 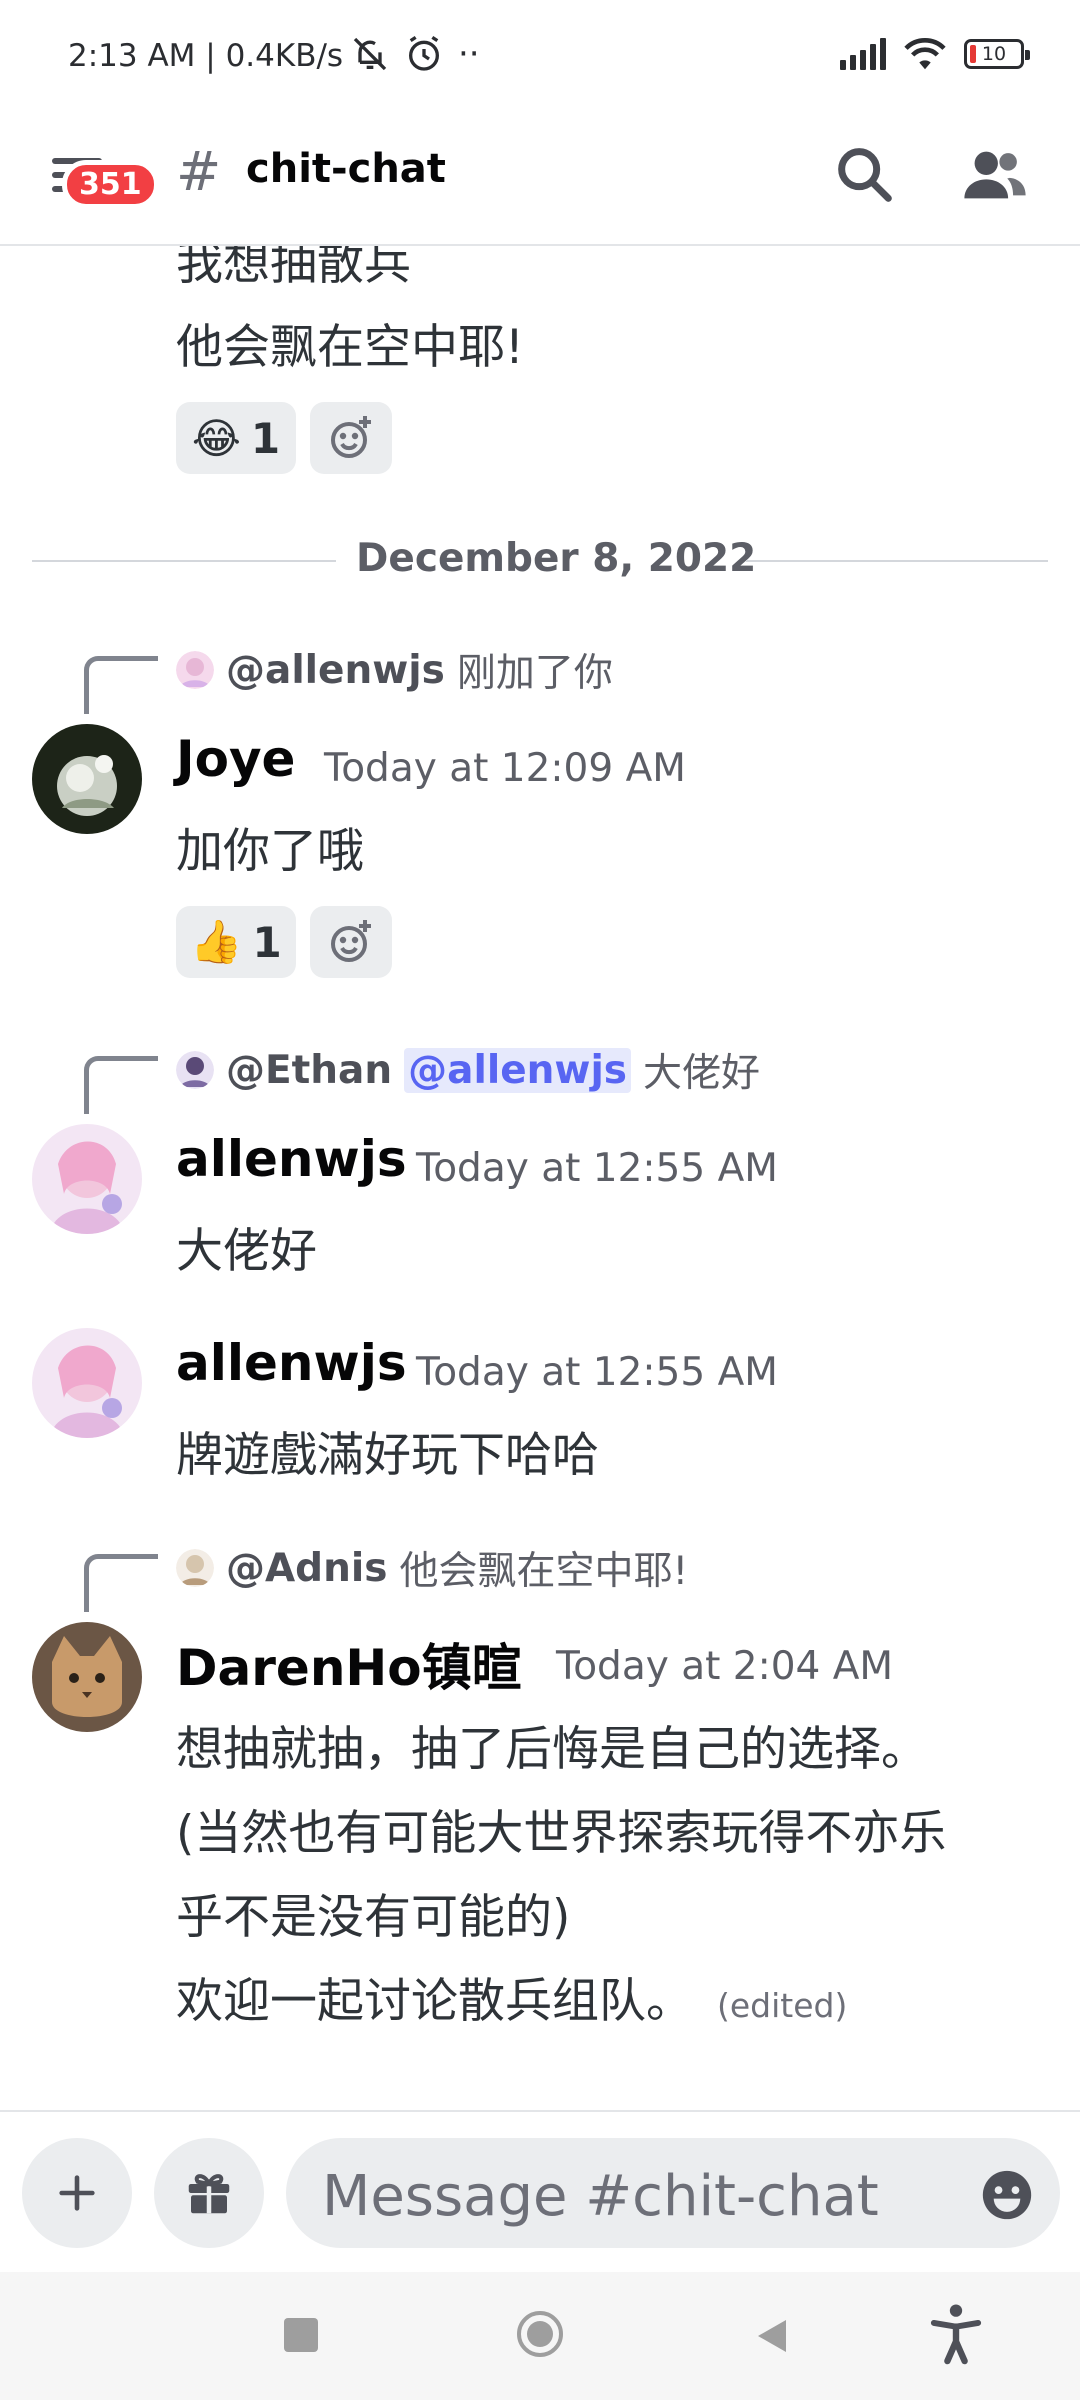 What do you see at coordinates (335, 670) in the screenshot?
I see `reply-author: @allenwjs` at bounding box center [335, 670].